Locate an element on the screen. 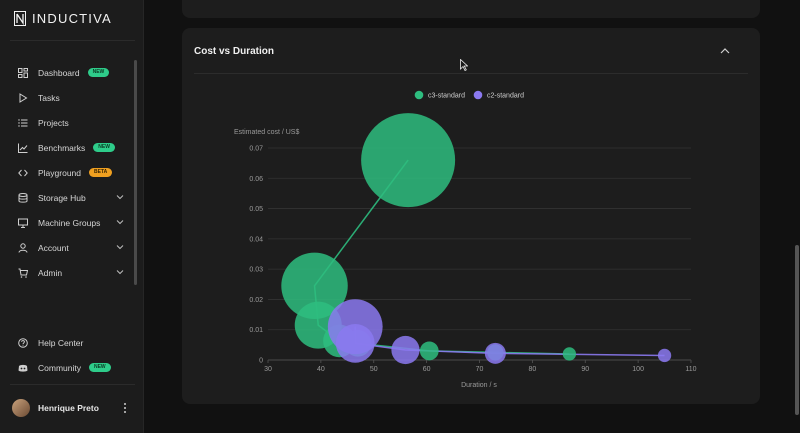 Image resolution: width=800 pixels, height=433 pixels. x-tick-label: 110 is located at coordinates (690, 369).